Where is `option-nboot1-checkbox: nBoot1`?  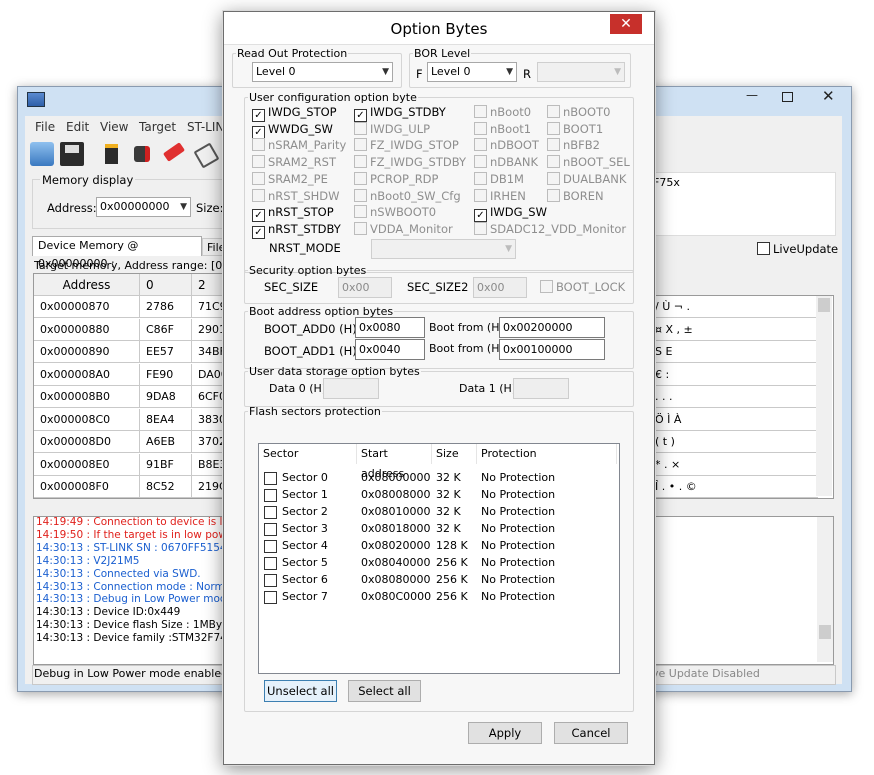
option-nboot1-checkbox: nBoot1 is located at coordinates (502, 128).